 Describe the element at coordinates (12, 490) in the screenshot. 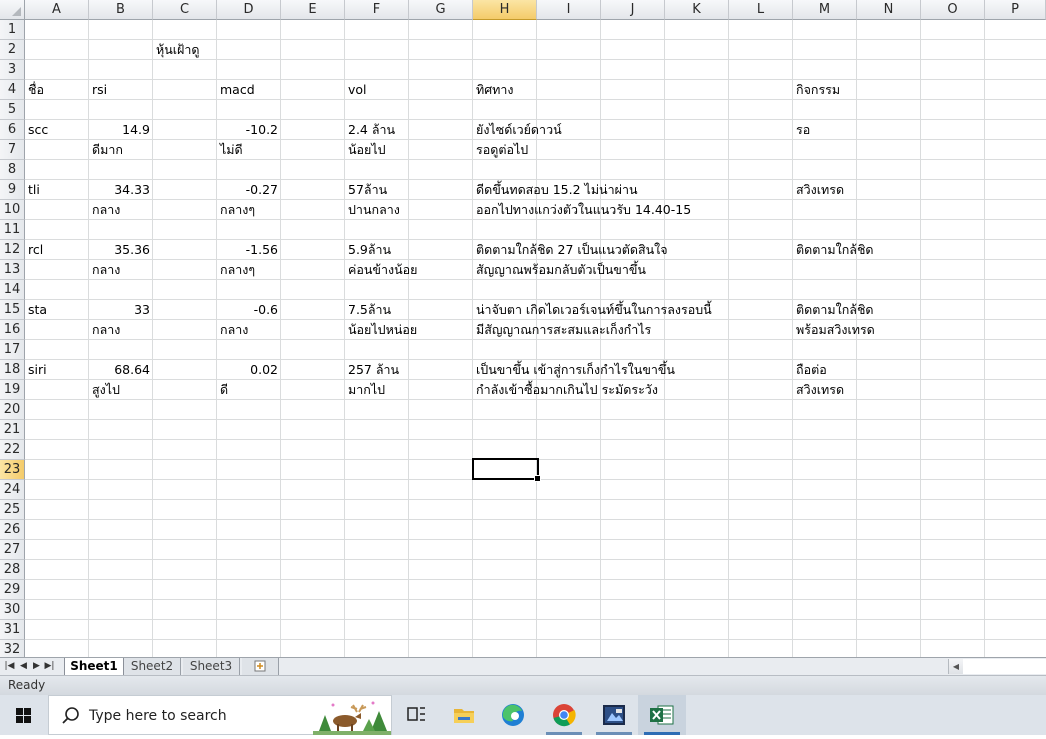

I see `row-header-24: 24` at that location.